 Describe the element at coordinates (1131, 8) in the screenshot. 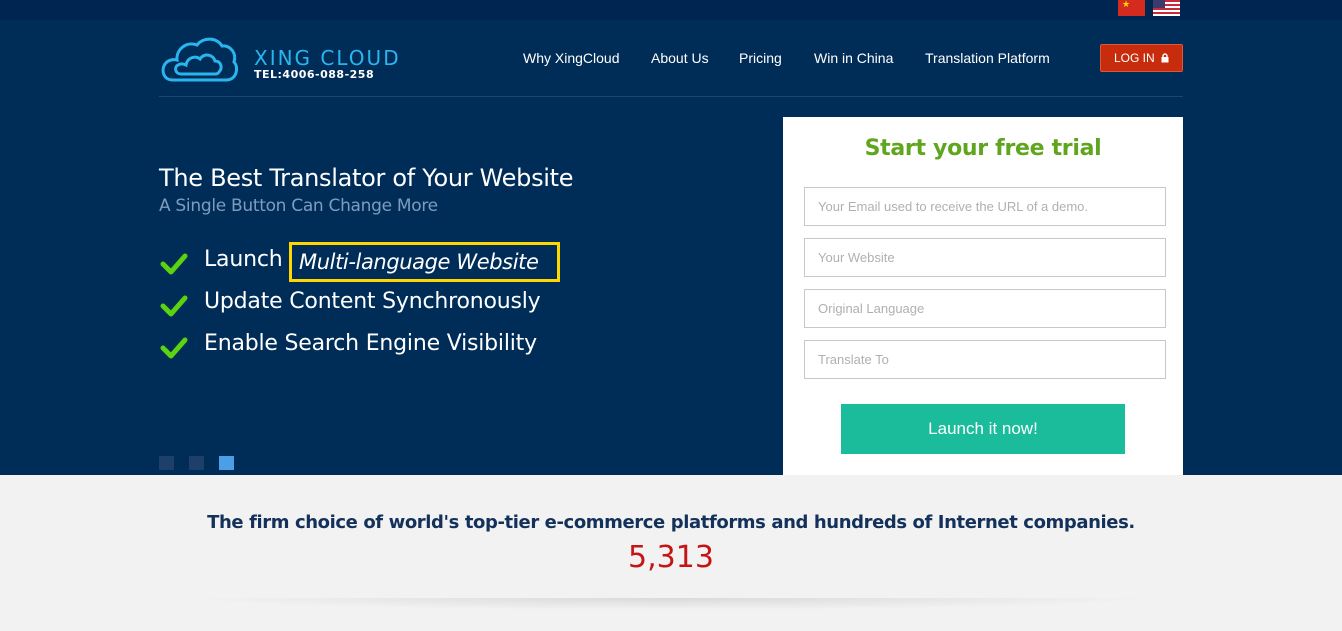

I see `china-flag-icon: ★` at that location.